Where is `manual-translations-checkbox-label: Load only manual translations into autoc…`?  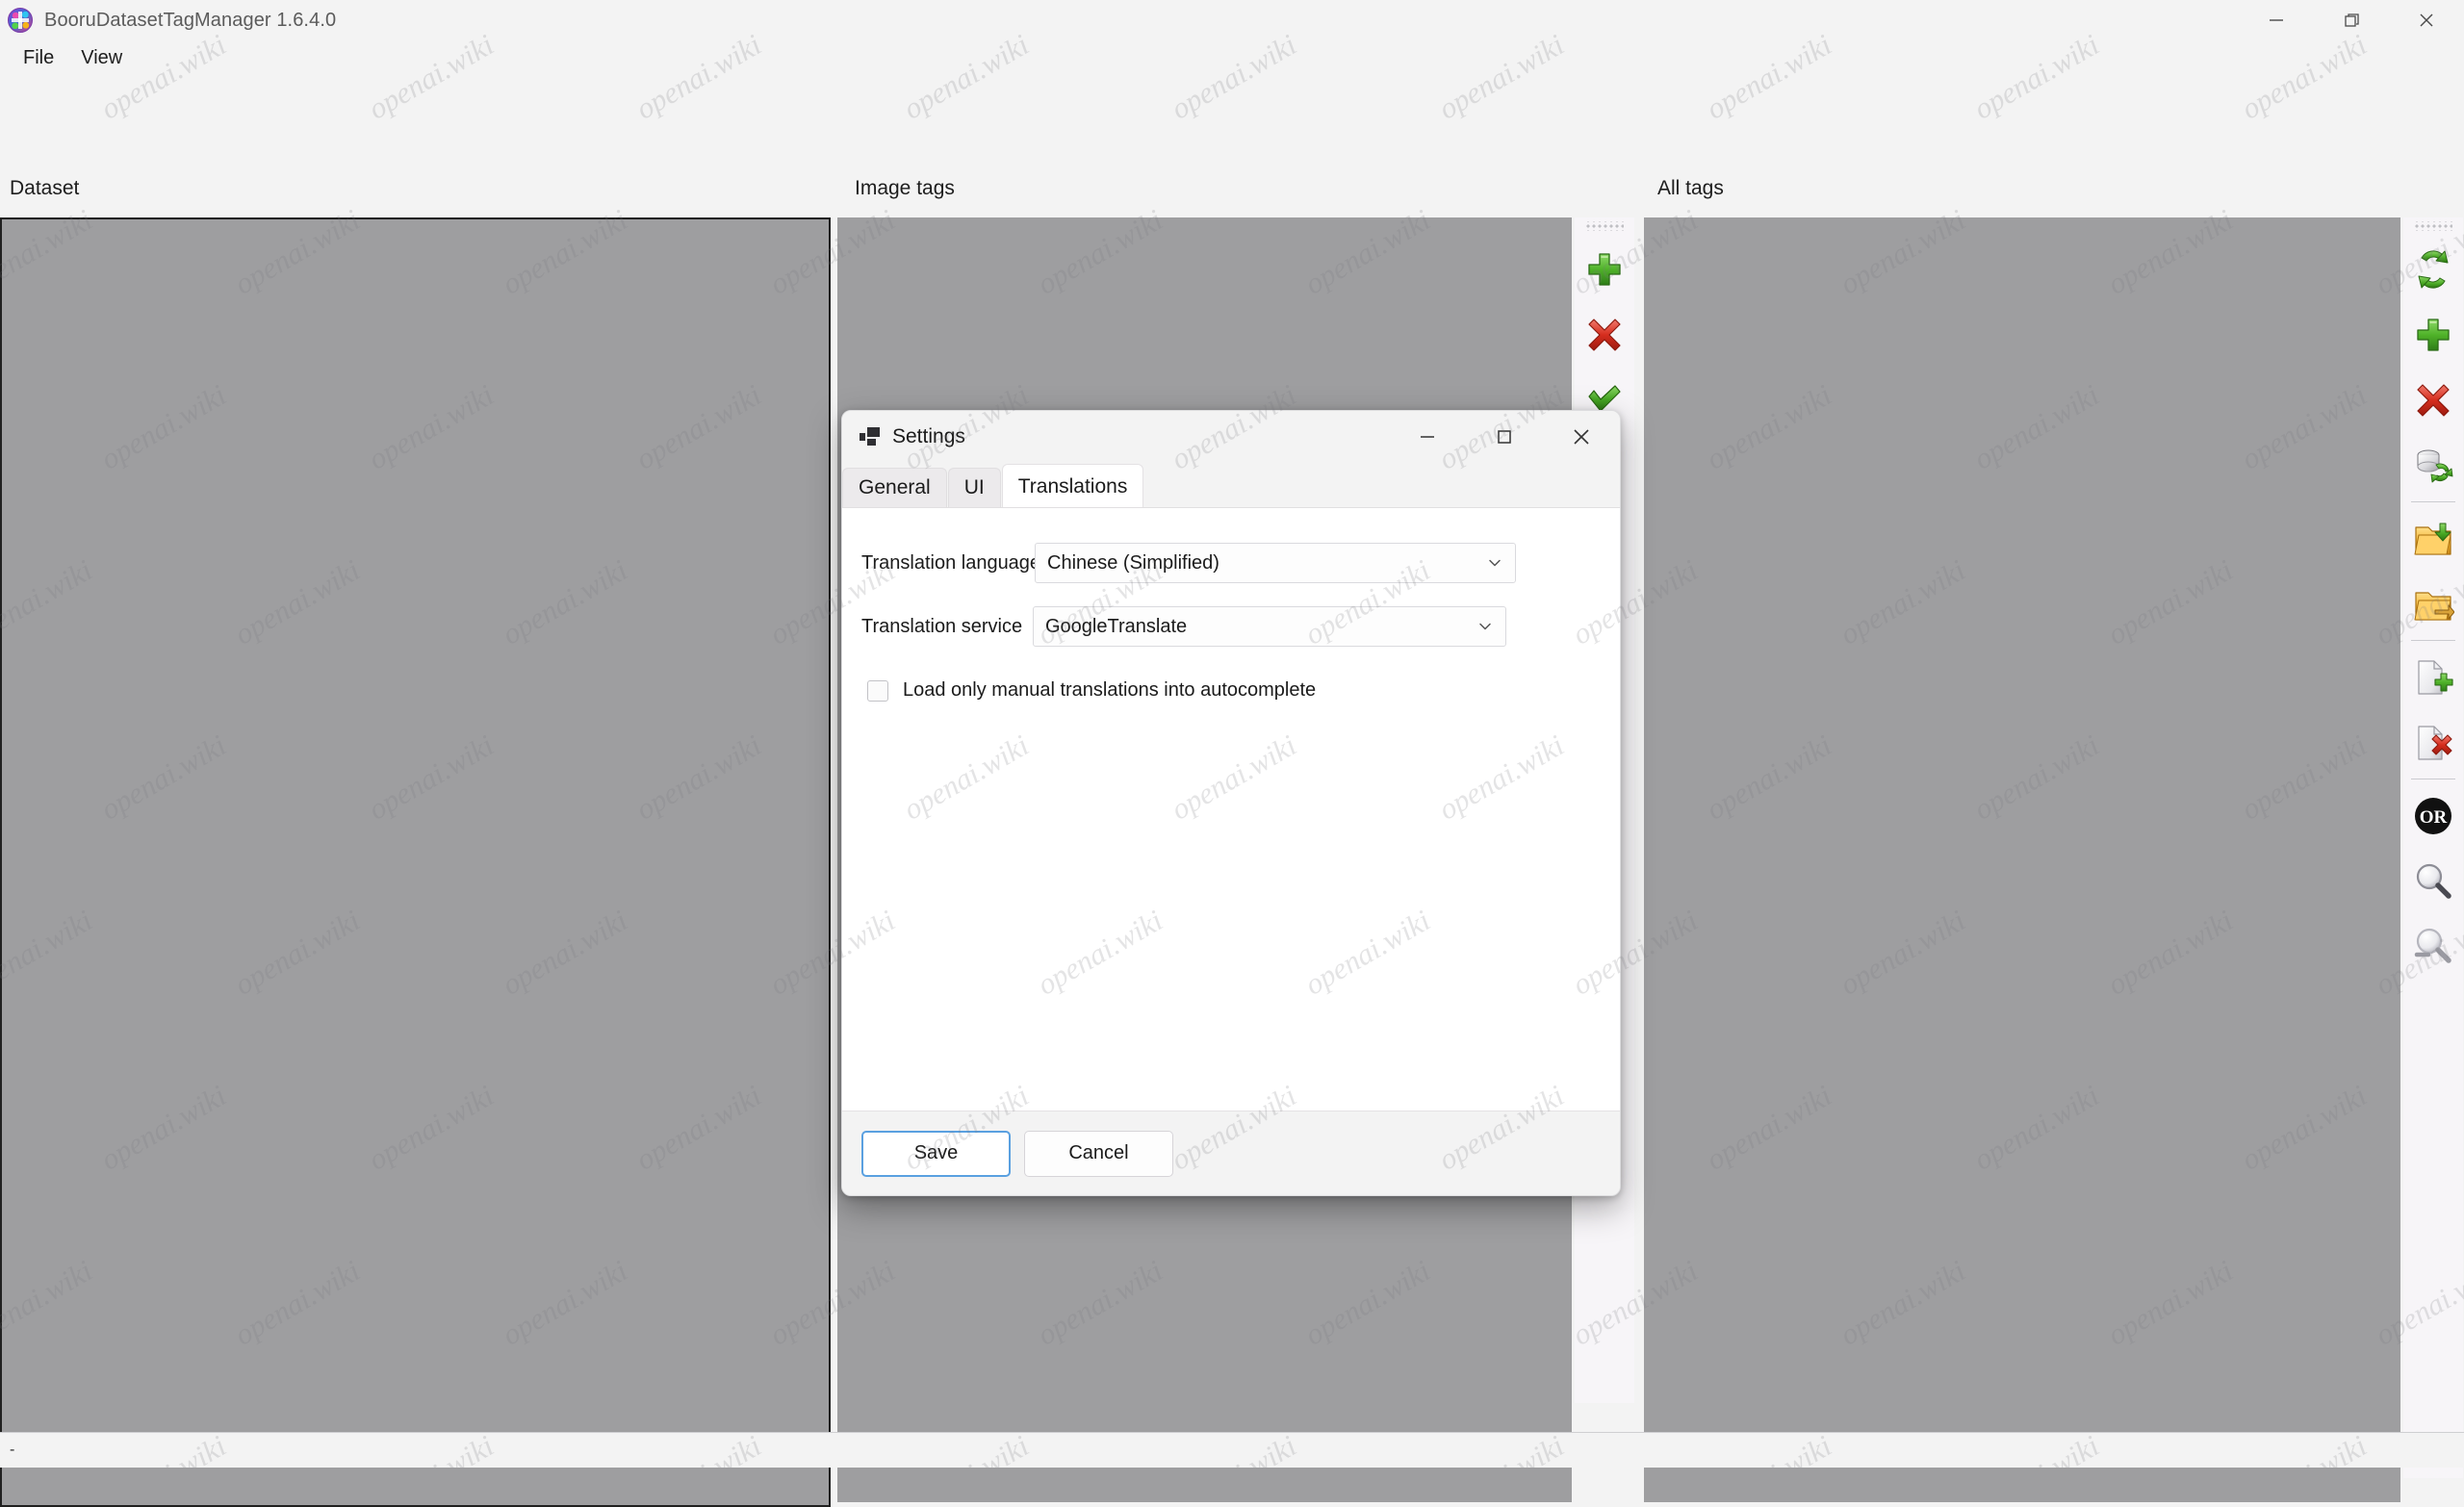 manual-translations-checkbox-label: Load only manual translations into autoc… is located at coordinates (1109, 691).